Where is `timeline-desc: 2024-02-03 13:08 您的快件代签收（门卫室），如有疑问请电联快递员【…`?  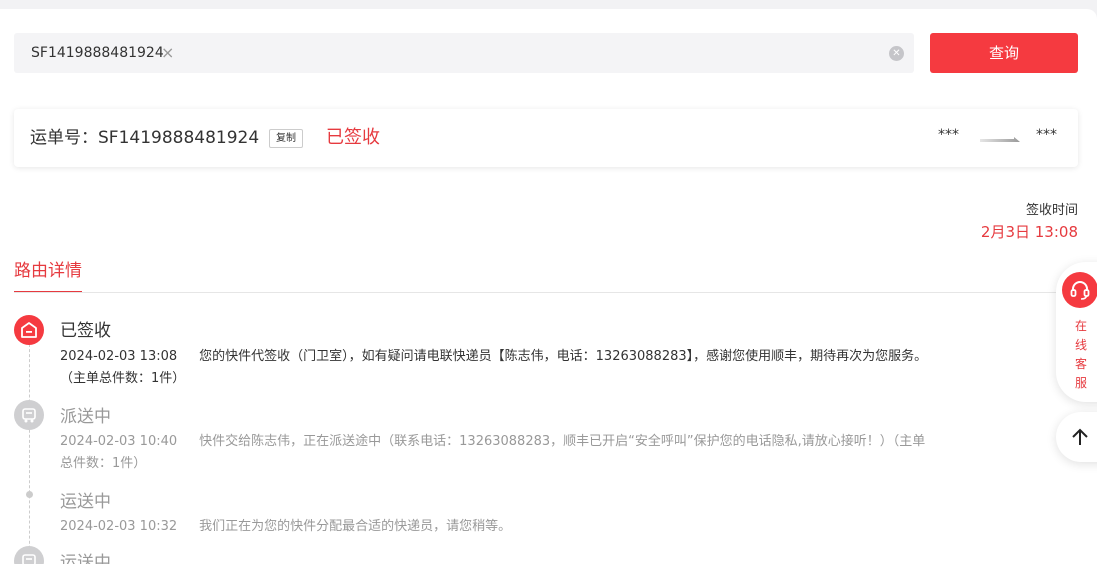
timeline-desc: 2024-02-03 13:08 您的快件代签收（门卫室），如有疑问请电联快递员【… is located at coordinates (495, 368).